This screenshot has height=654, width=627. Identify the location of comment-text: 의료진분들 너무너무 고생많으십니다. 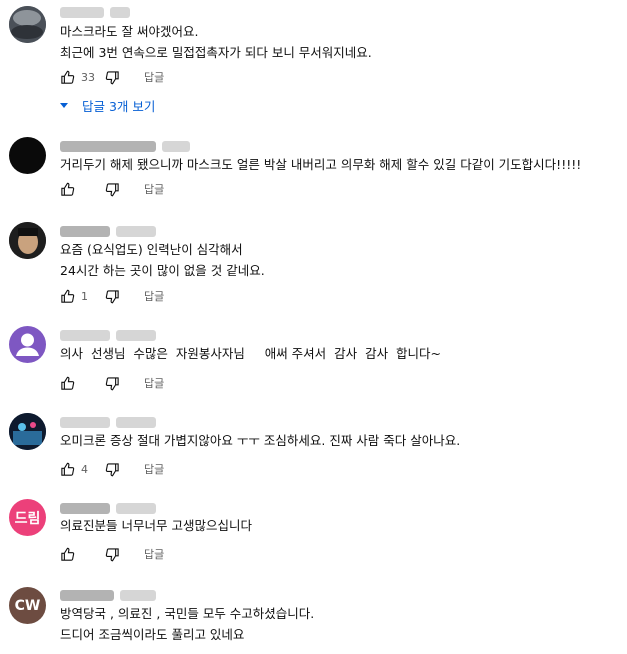
(156, 525).